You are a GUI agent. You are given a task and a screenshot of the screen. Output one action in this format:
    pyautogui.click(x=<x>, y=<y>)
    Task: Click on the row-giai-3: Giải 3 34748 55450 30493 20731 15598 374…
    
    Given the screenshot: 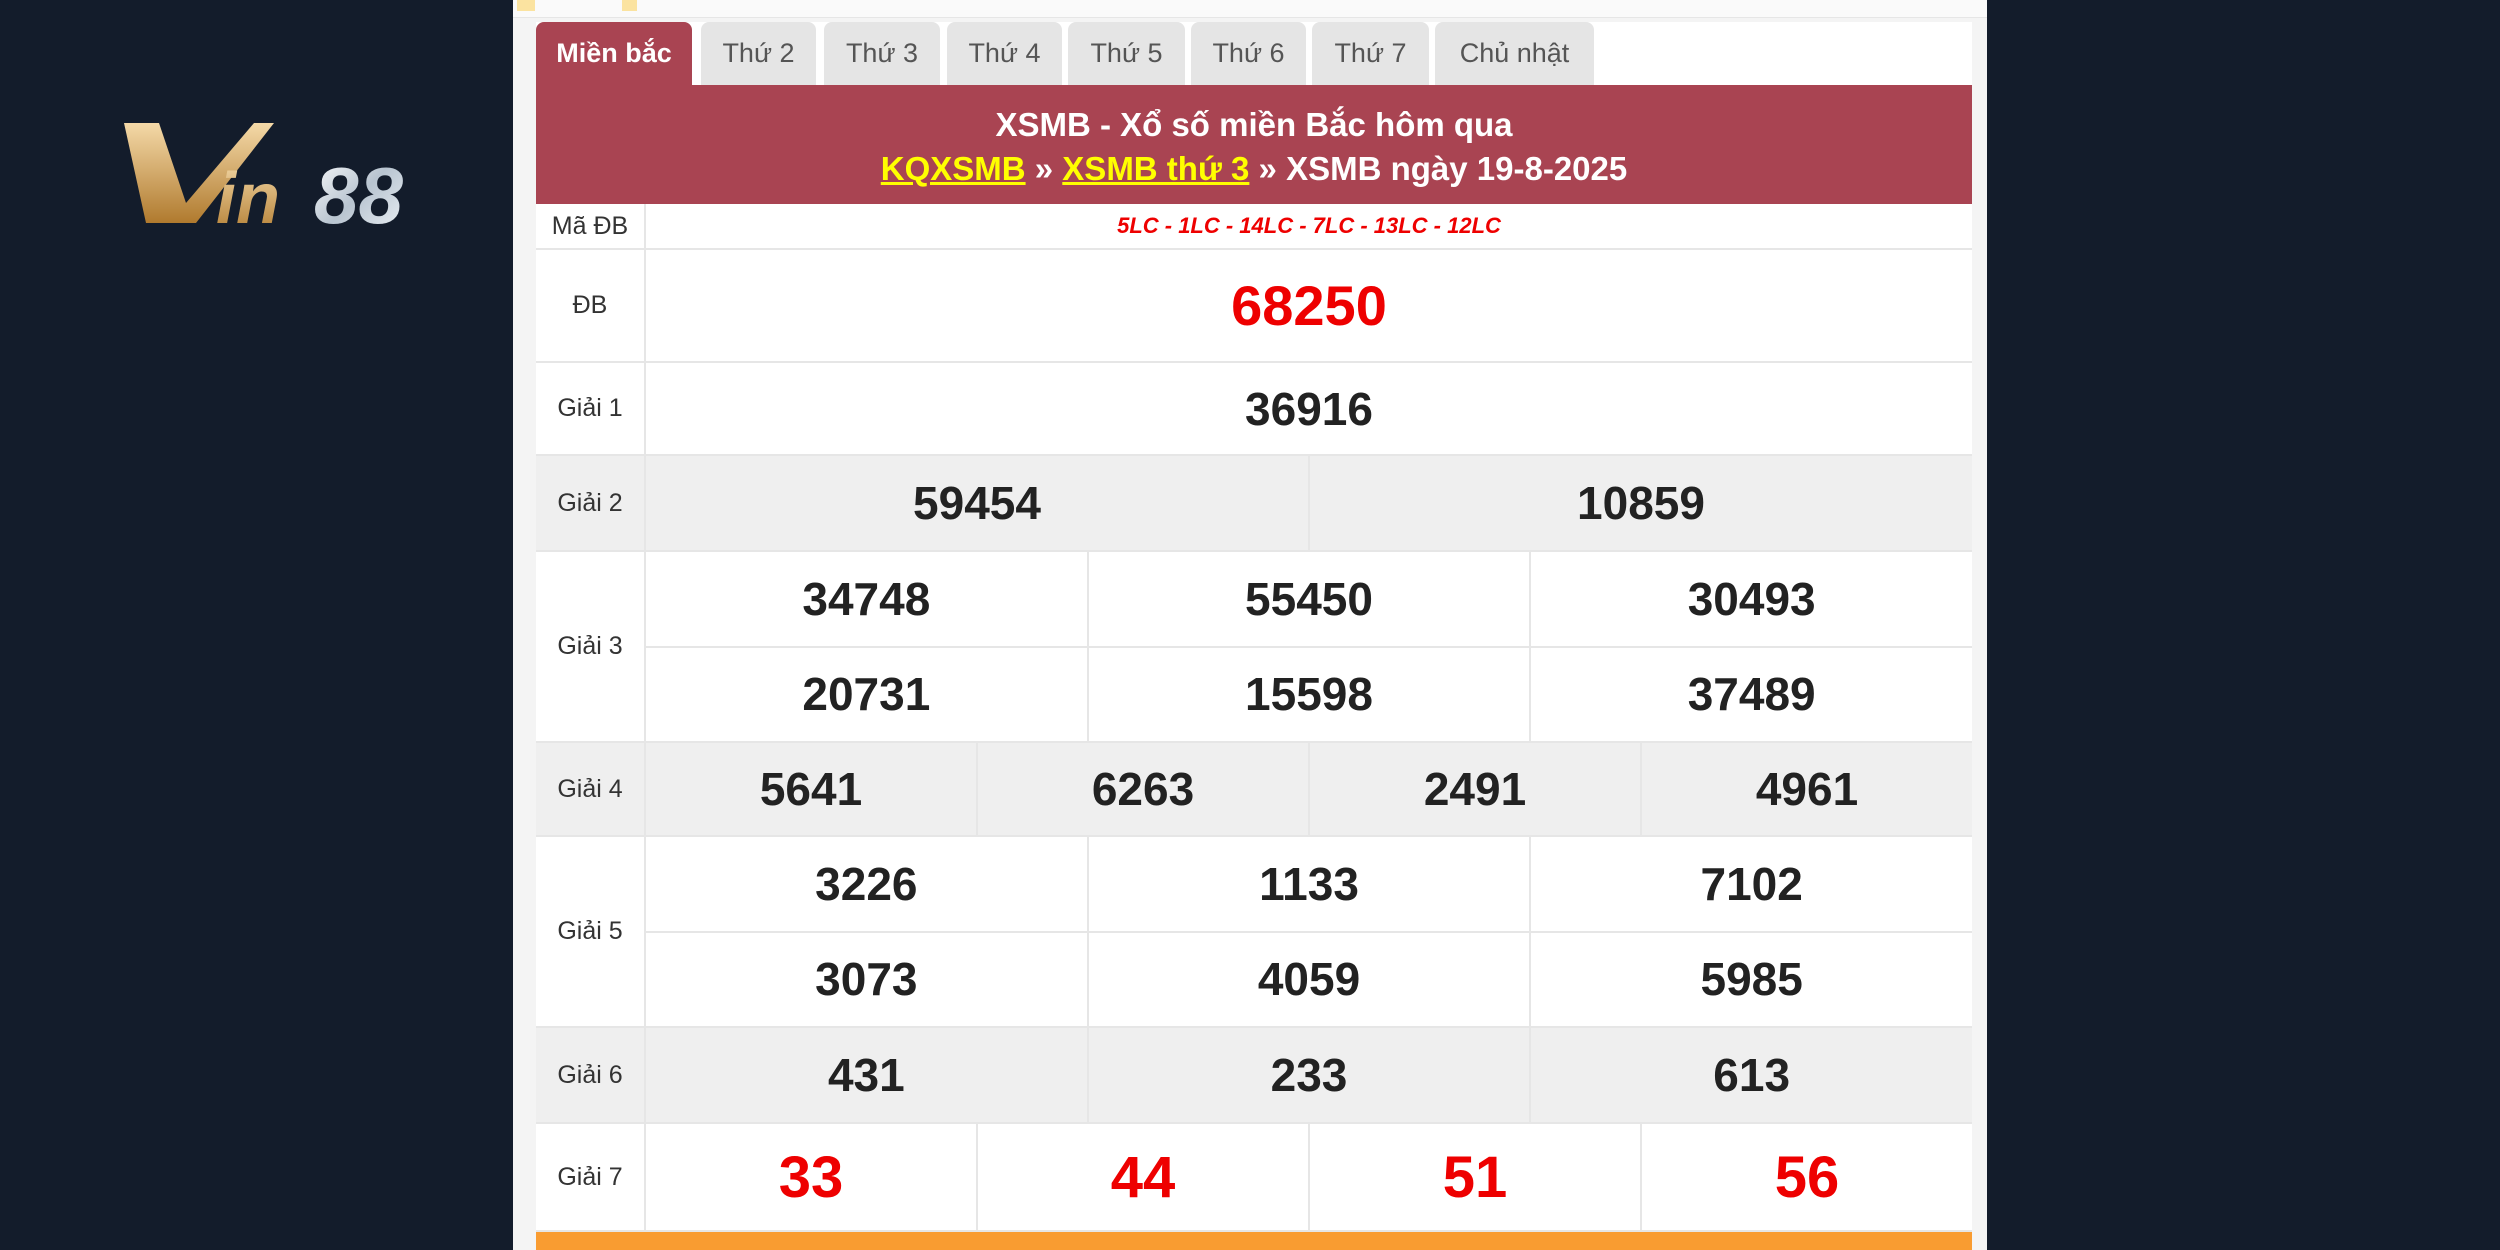 What is the action you would take?
    pyautogui.click(x=1254, y=647)
    